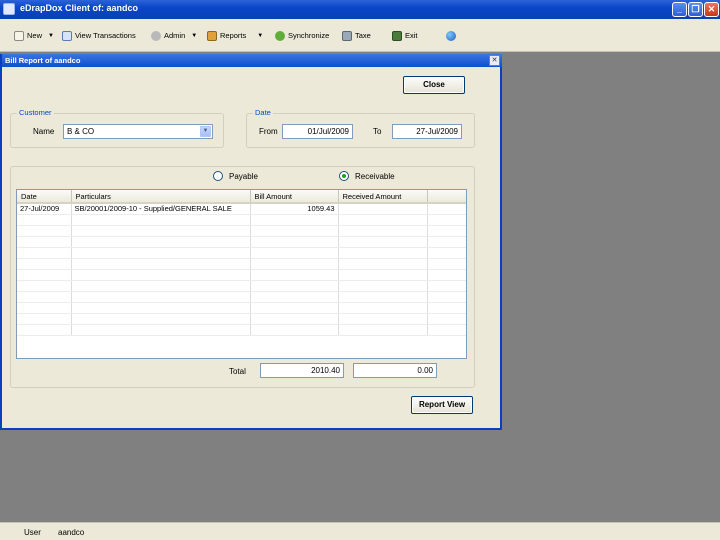  I want to click on status-user-value: aandco, so click(71, 532).